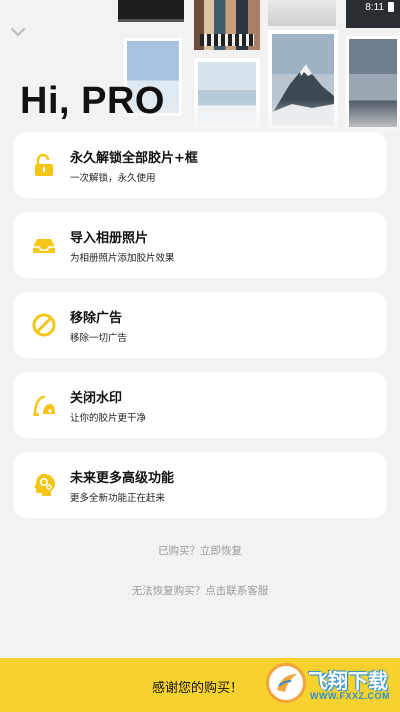 The height and width of the screenshot is (712, 400). Describe the element at coordinates (134, 158) in the screenshot. I see `feature-title: 永久解锁全部胶片+框` at that location.